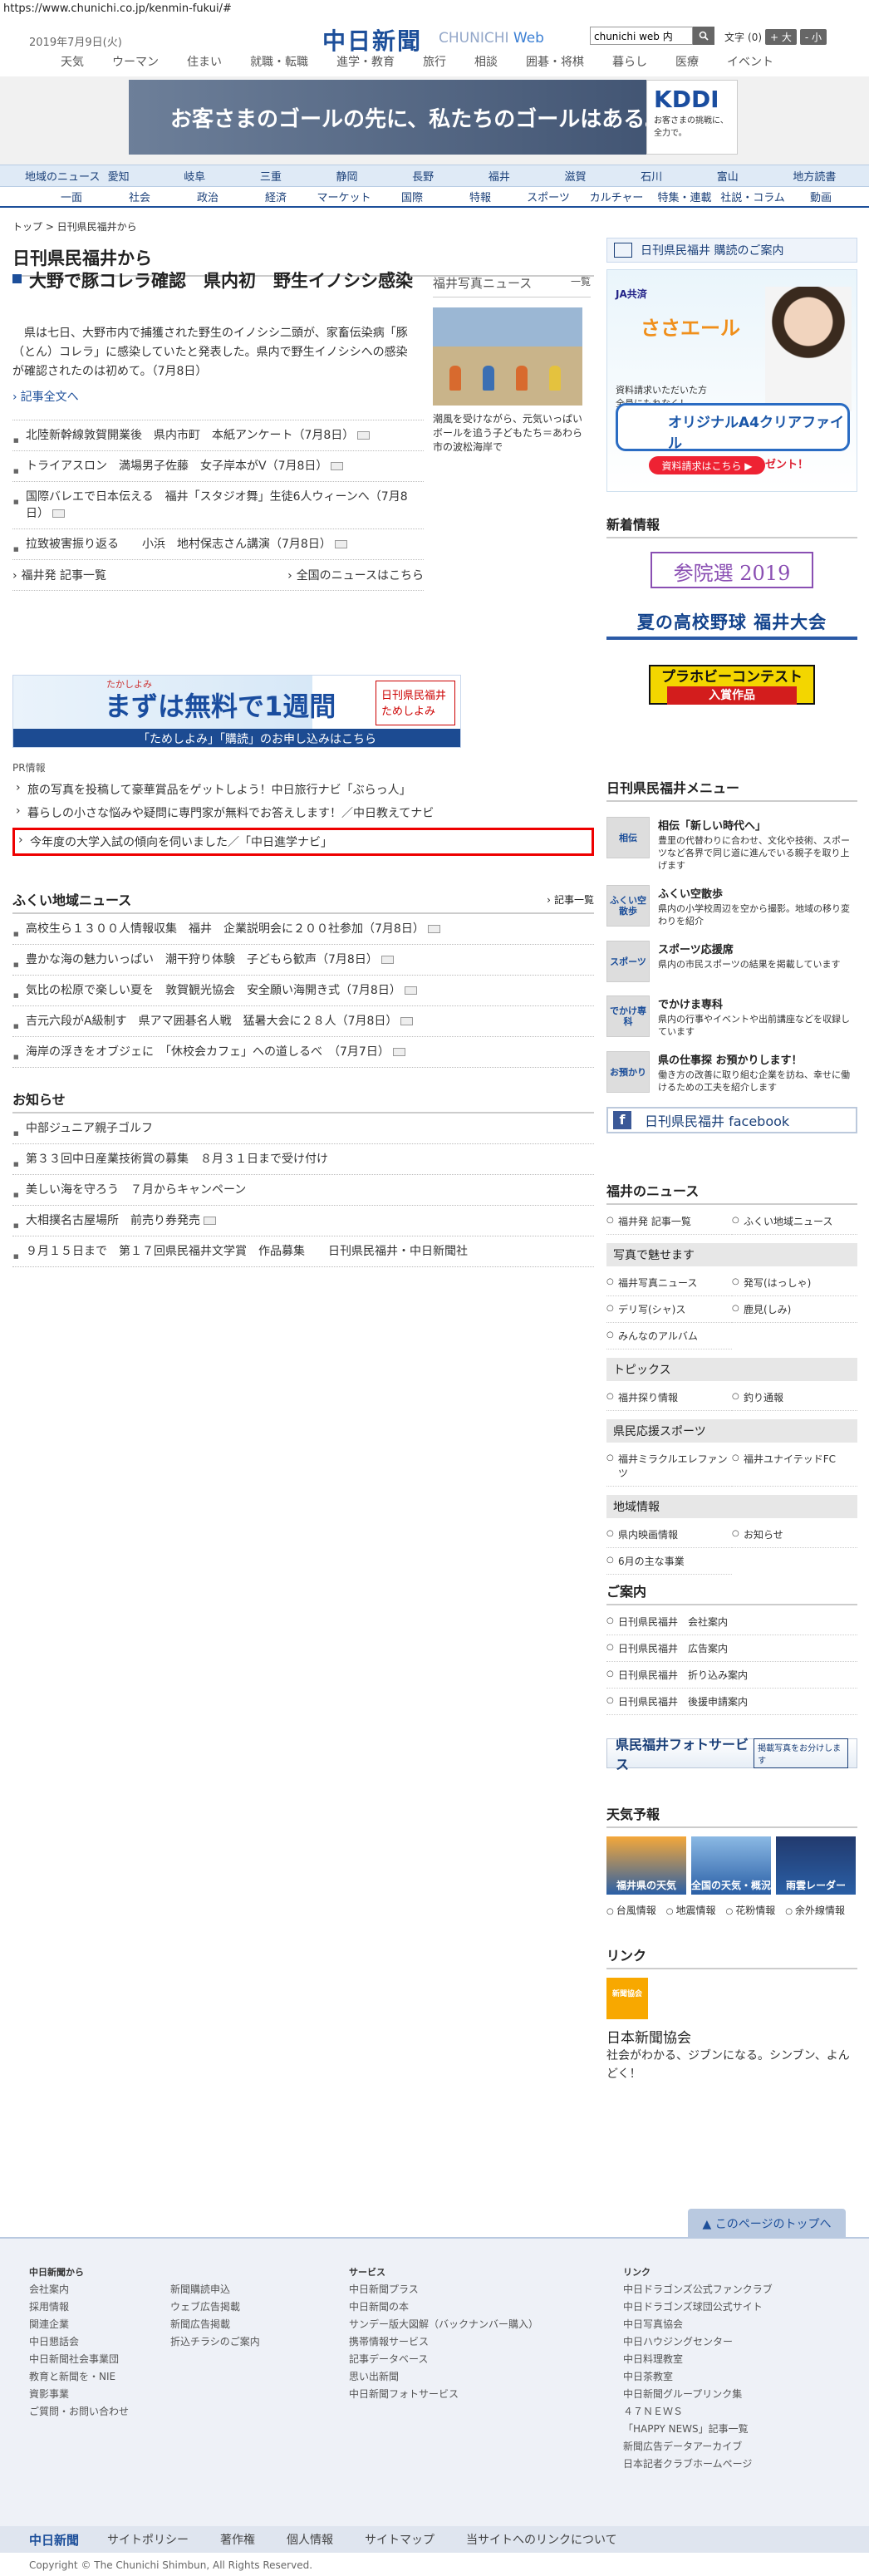 The height and width of the screenshot is (2576, 869). Describe the element at coordinates (821, 196) in the screenshot. I see `cat-nav-item: 動画` at that location.